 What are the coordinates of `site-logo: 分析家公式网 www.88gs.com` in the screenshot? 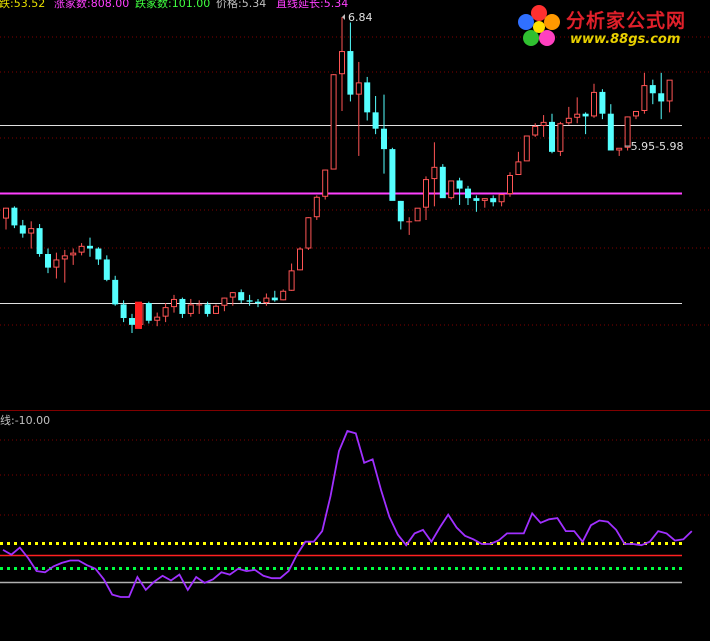 It's located at (612, 27).